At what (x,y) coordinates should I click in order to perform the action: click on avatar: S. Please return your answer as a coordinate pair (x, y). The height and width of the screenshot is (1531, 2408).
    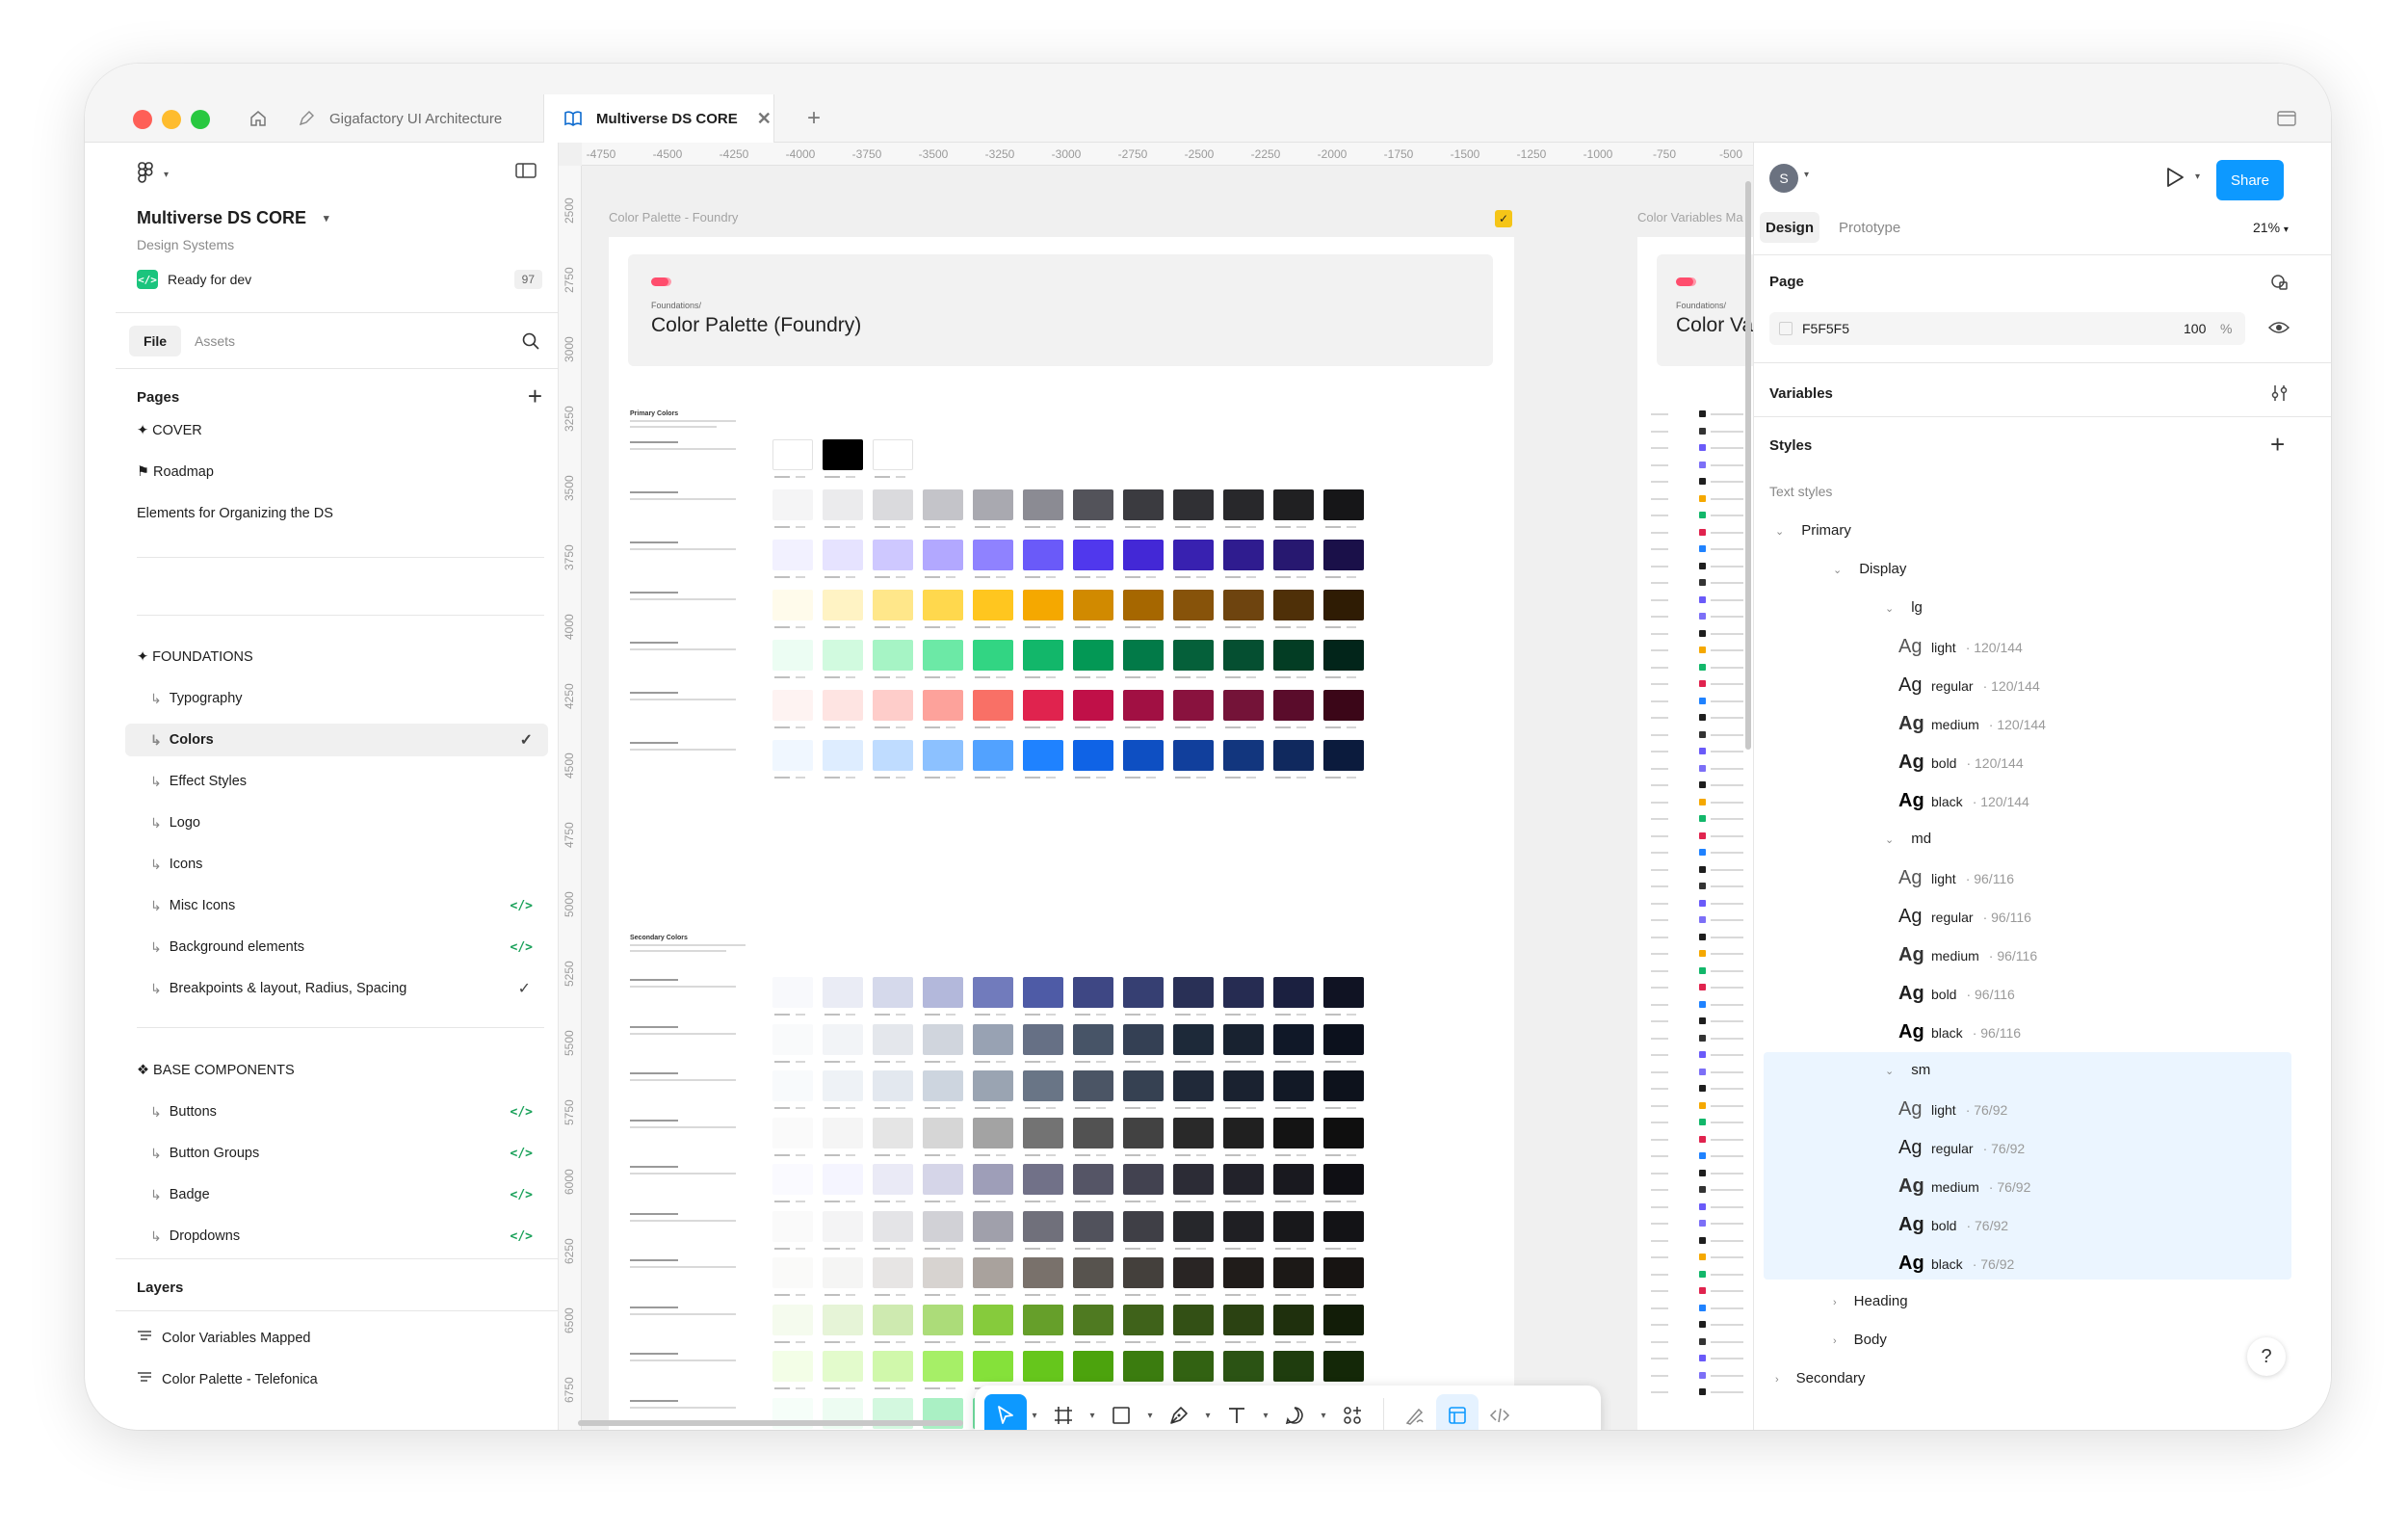
    Looking at the image, I should click on (1783, 178).